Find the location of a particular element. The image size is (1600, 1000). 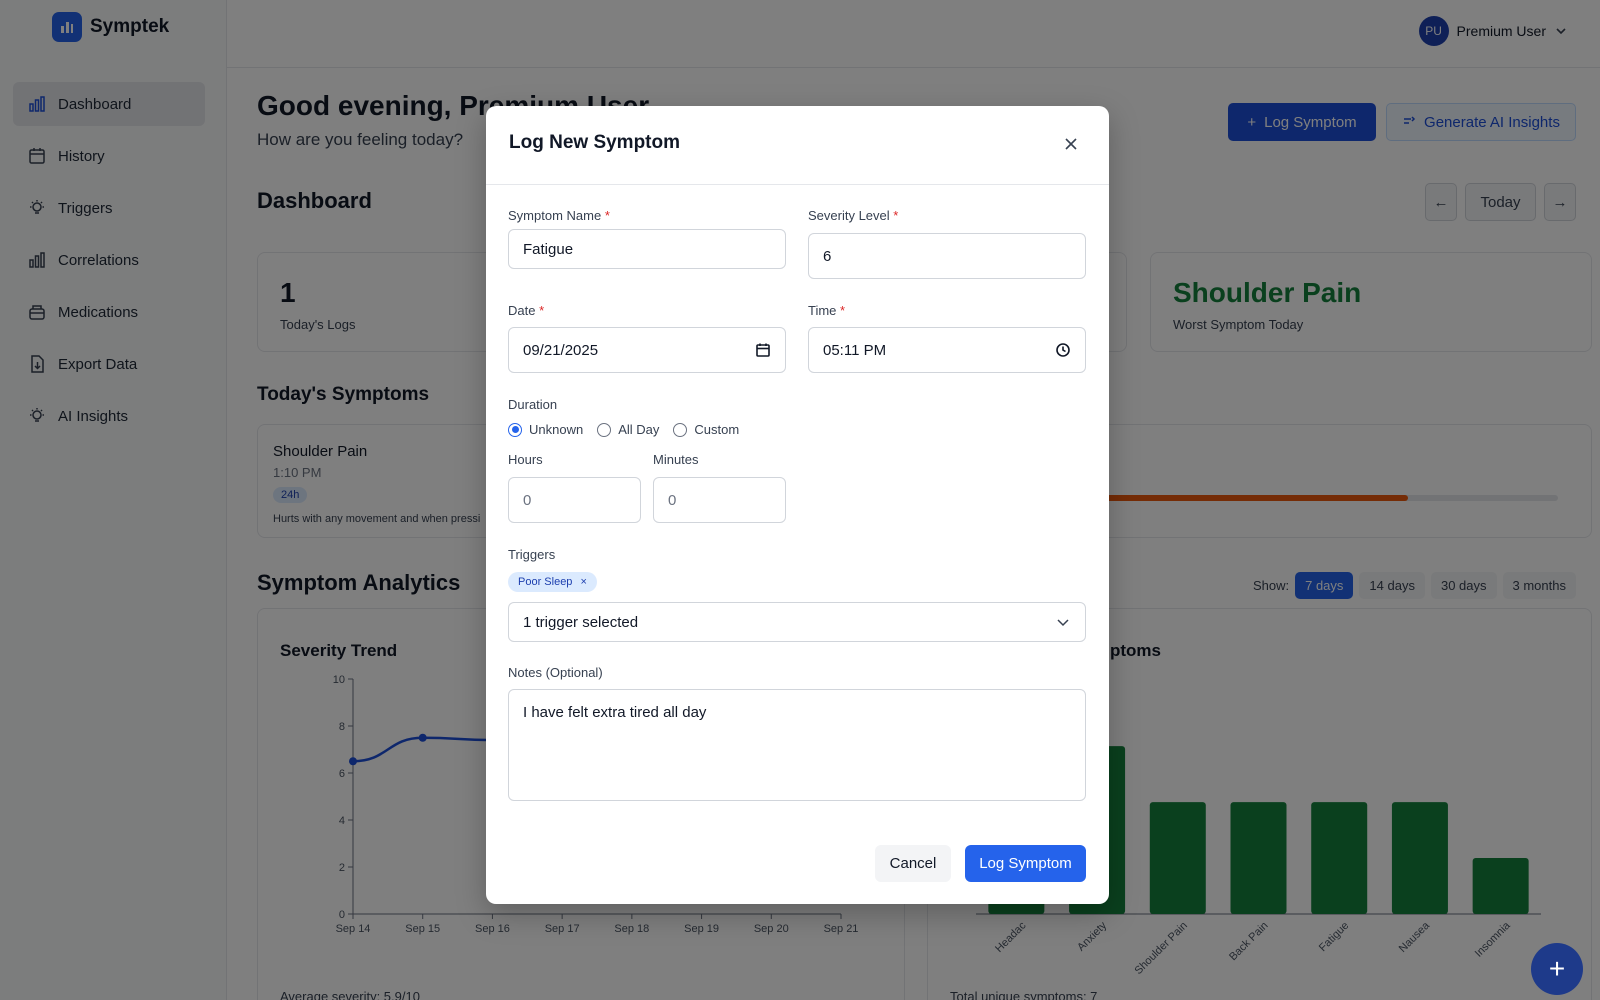

minutes-label: Minutes is located at coordinates (676, 459).